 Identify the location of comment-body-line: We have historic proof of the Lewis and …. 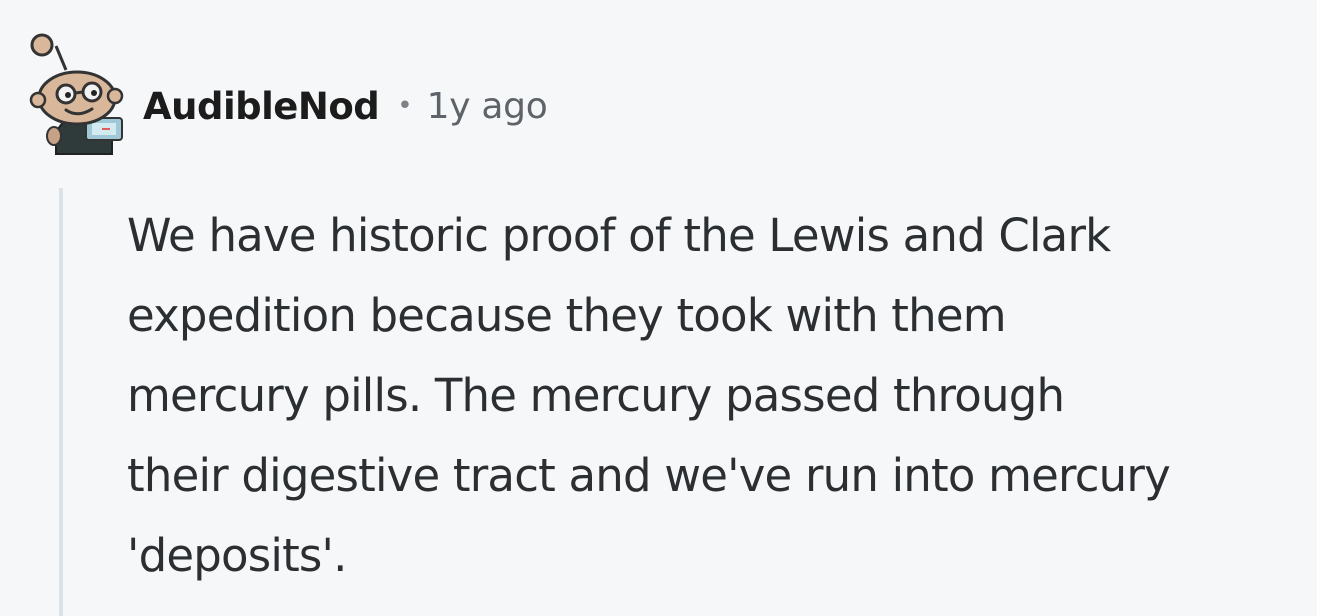
(619, 235).